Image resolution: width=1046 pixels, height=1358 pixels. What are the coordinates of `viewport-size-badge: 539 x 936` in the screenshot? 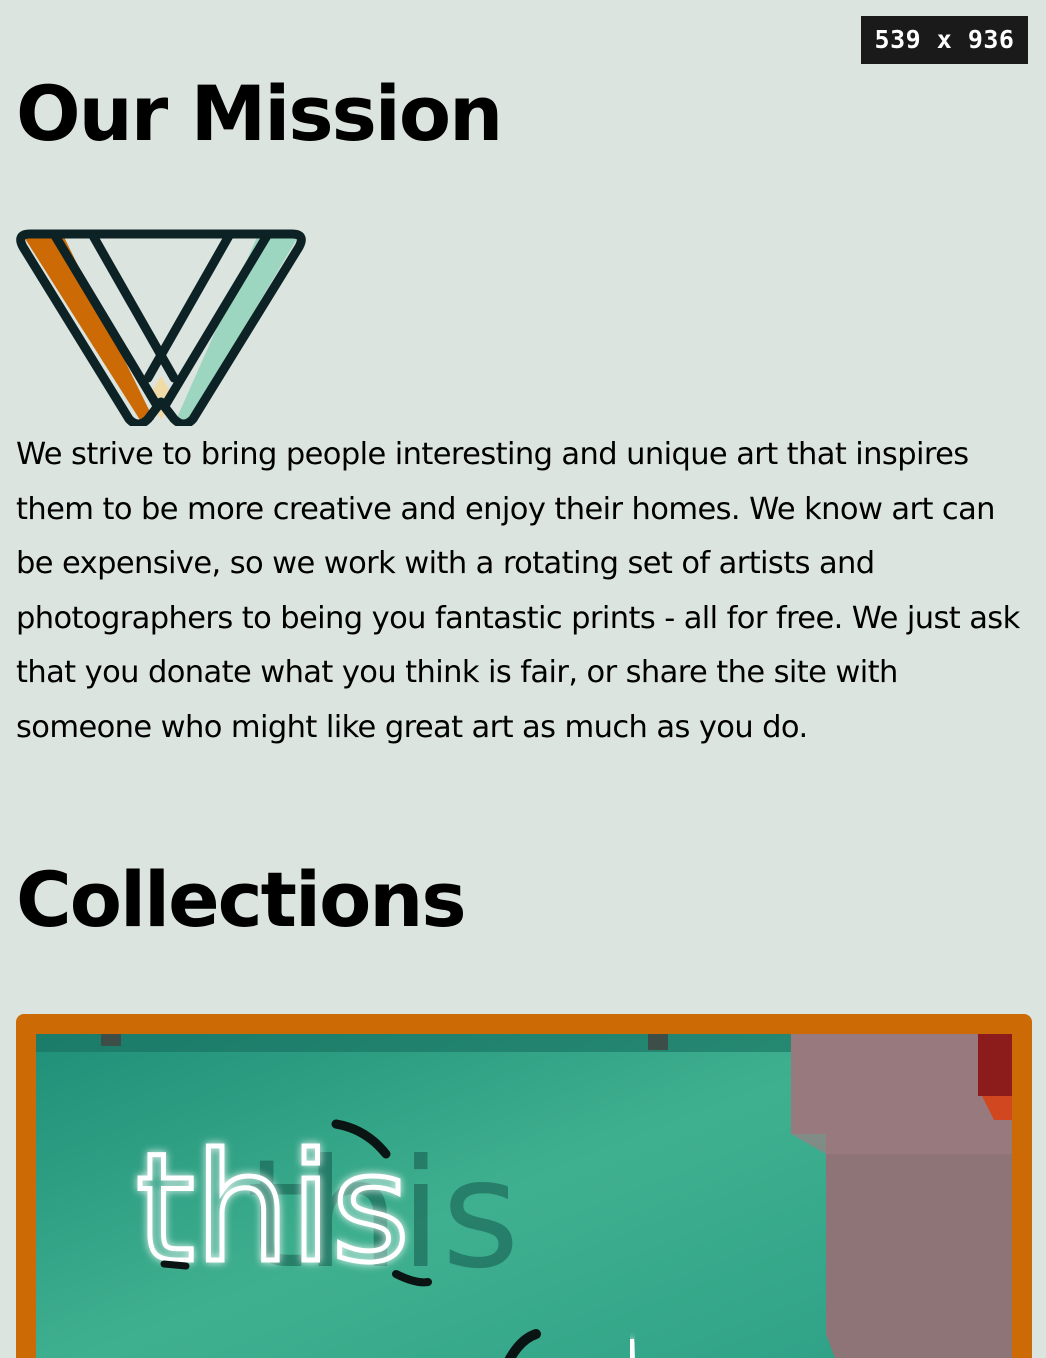 It's located at (944, 40).